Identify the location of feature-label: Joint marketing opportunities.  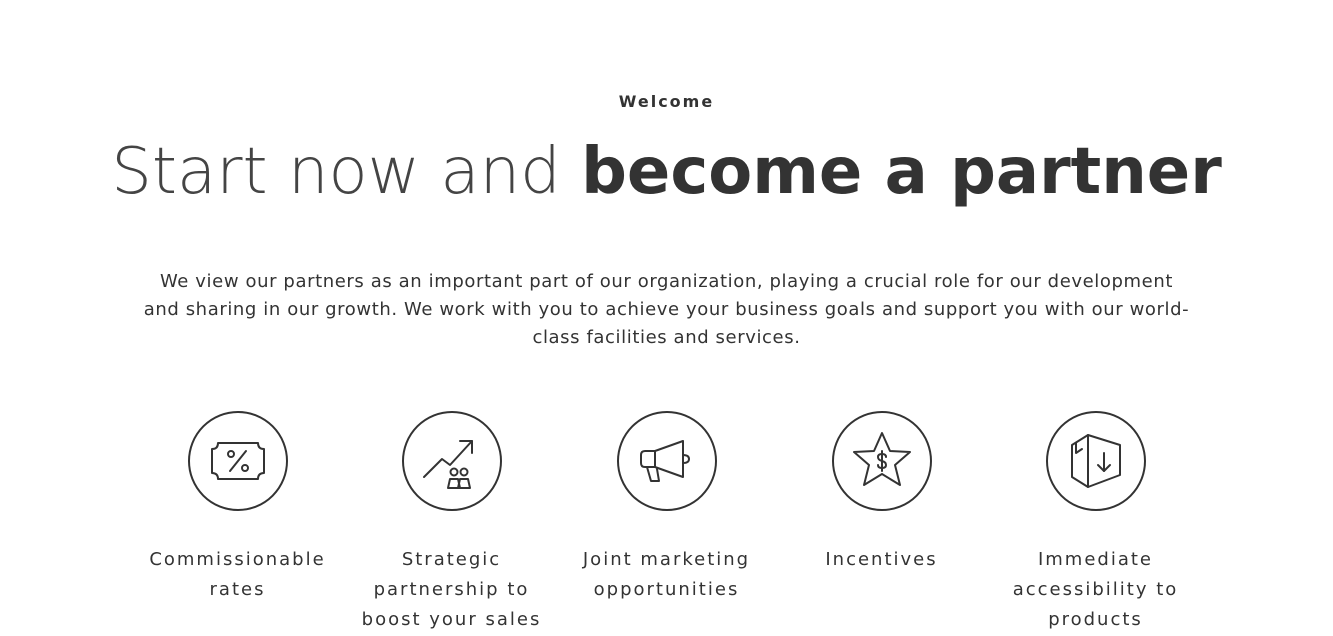
(666, 574).